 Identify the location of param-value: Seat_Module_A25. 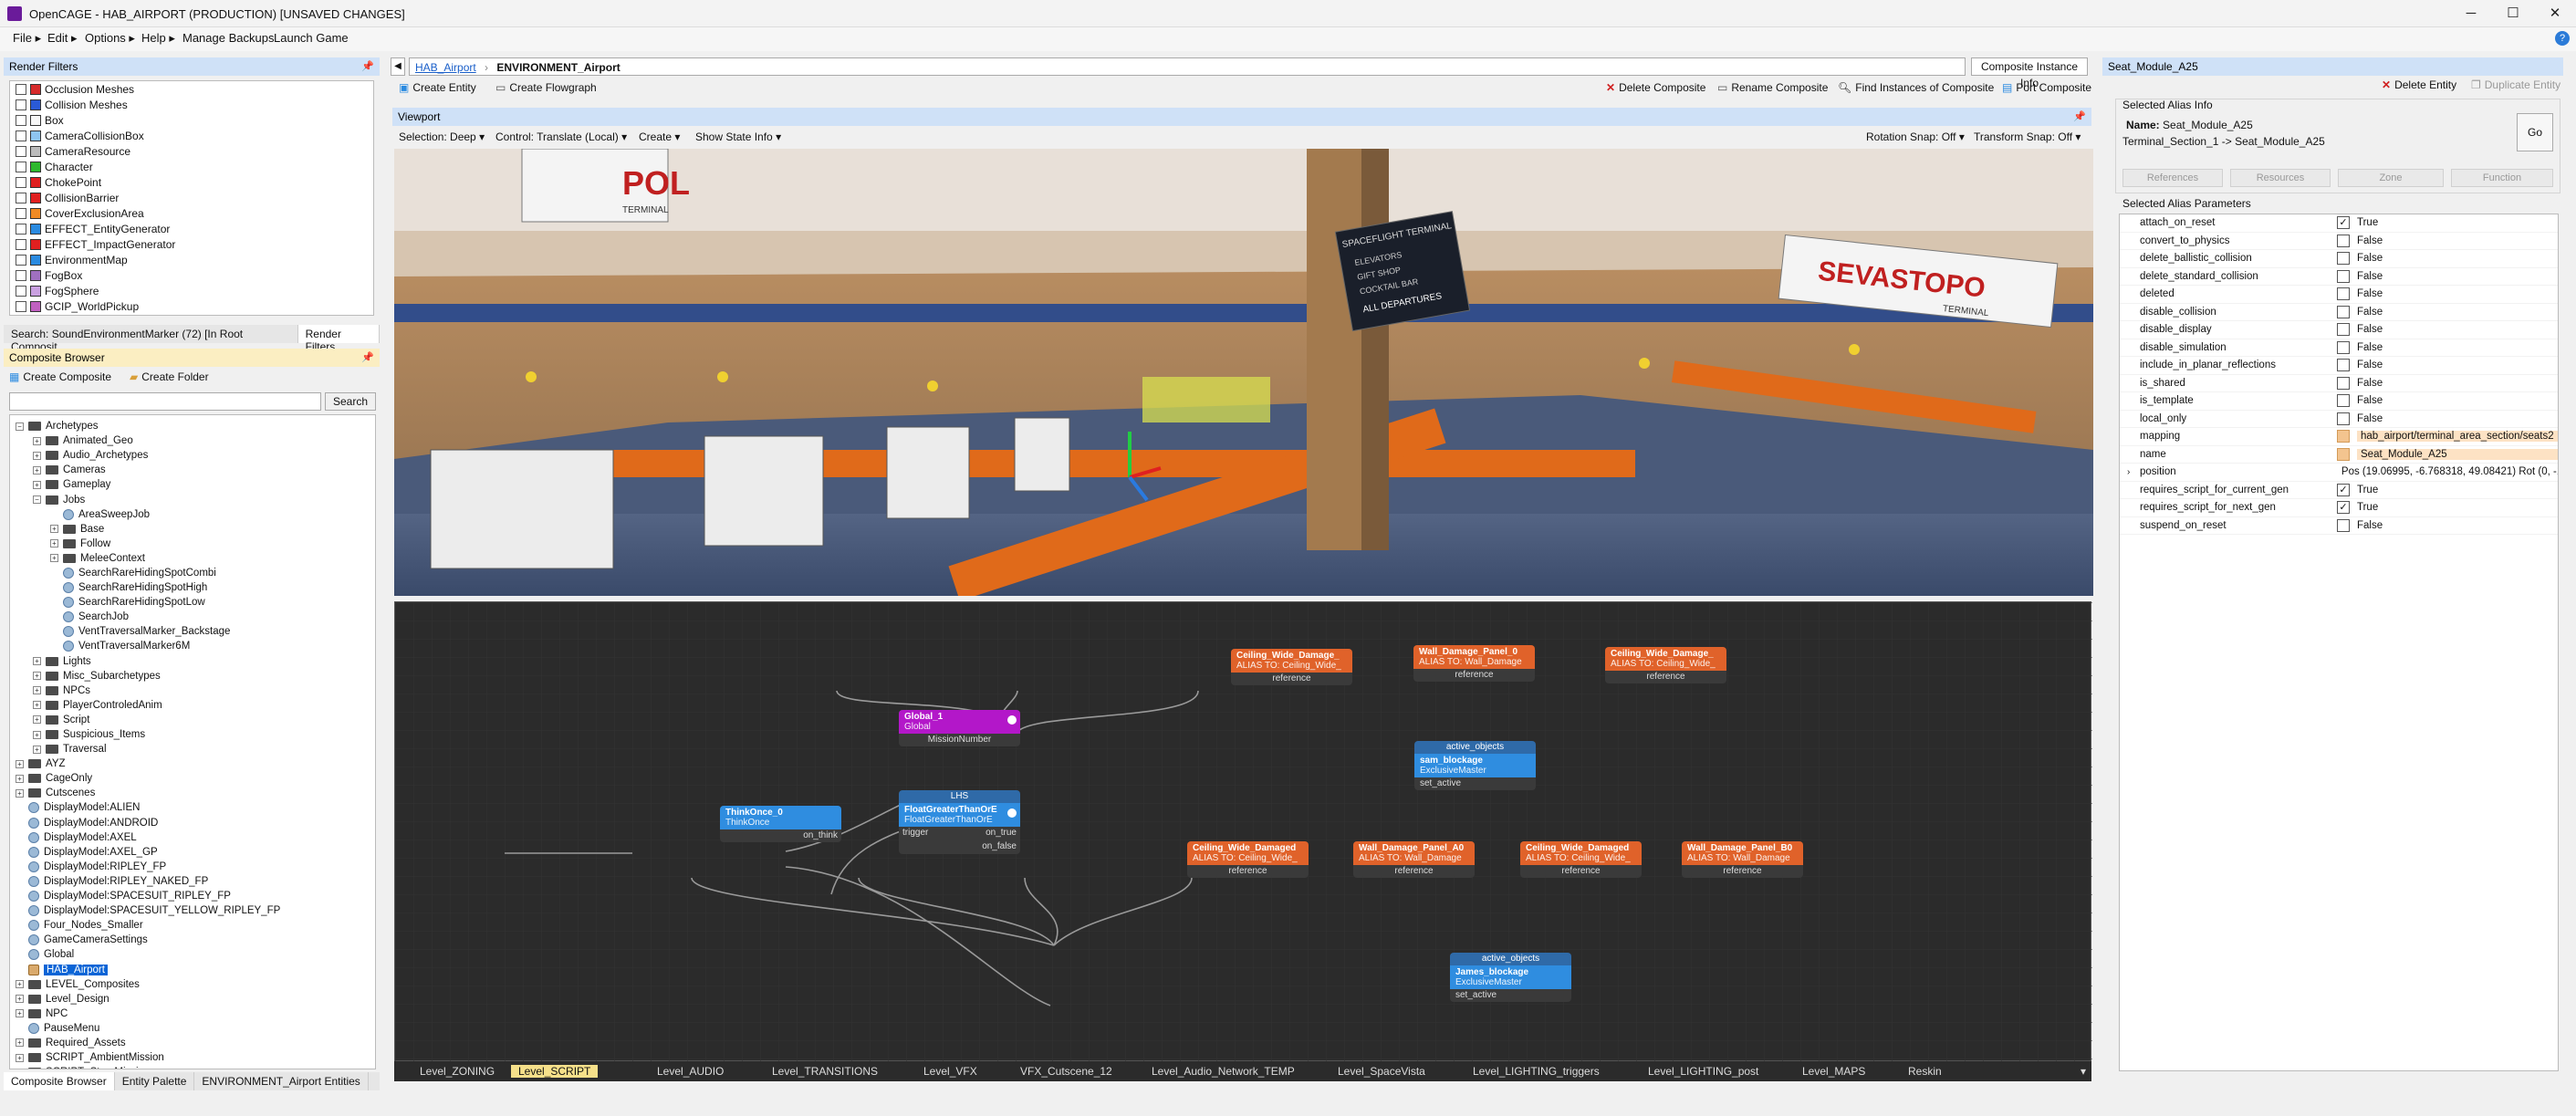
(2457, 454).